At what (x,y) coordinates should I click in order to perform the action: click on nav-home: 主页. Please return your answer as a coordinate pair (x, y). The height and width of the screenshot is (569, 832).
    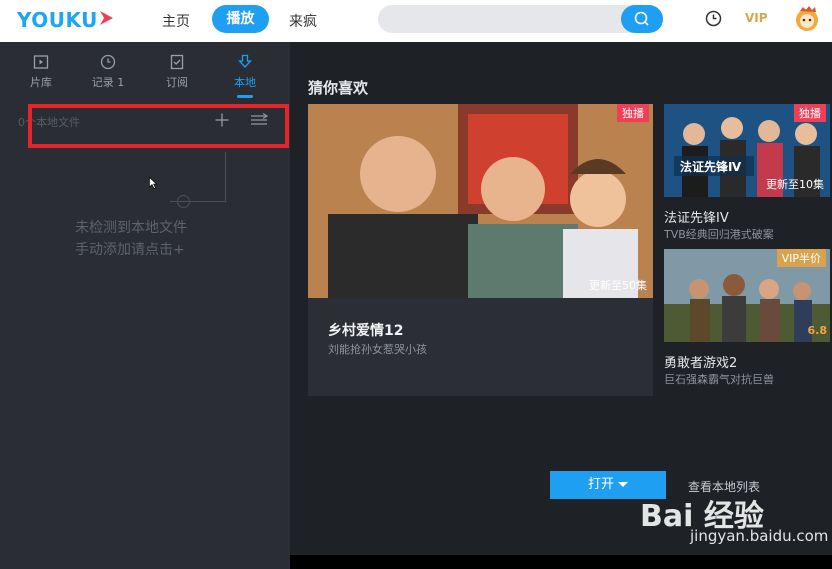
    Looking at the image, I should click on (176, 21).